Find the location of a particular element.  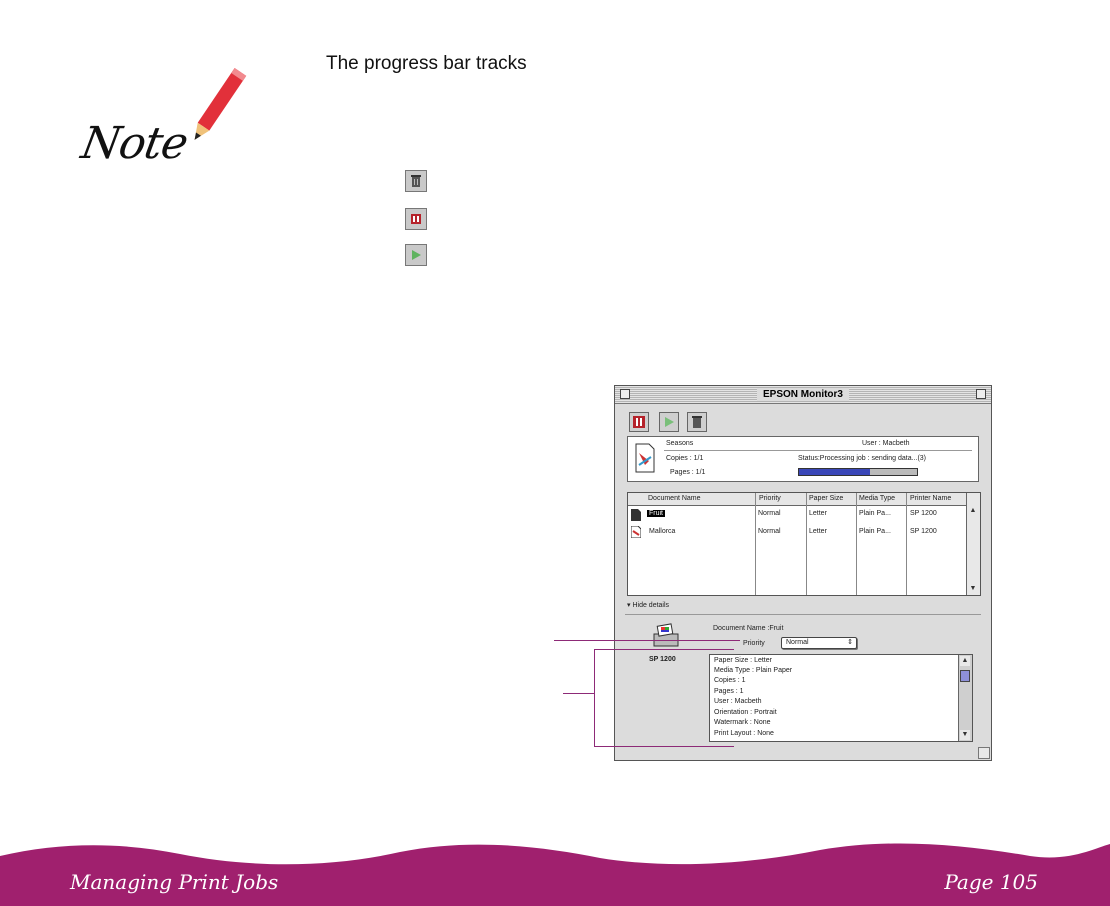

scroll-thumb is located at coordinates (965, 676).